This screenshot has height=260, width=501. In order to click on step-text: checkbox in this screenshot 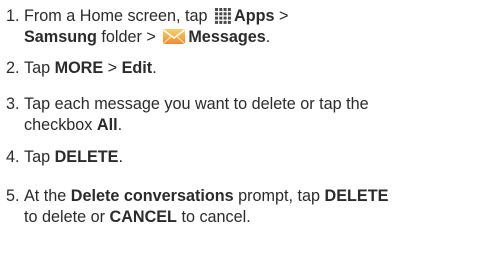, I will do `click(60, 125)`.